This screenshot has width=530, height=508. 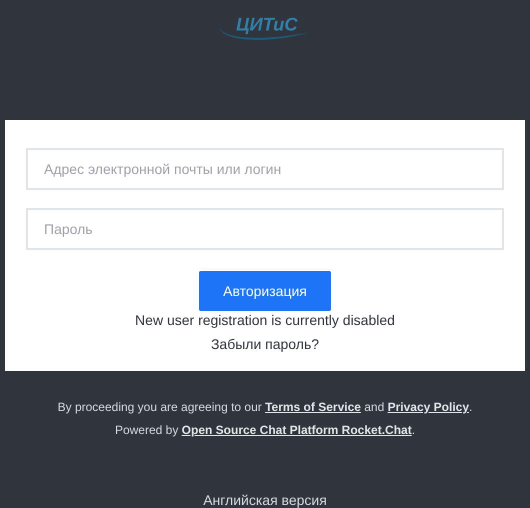 What do you see at coordinates (265, 320) in the screenshot?
I see `registration-note: New user registration is currently disabled` at bounding box center [265, 320].